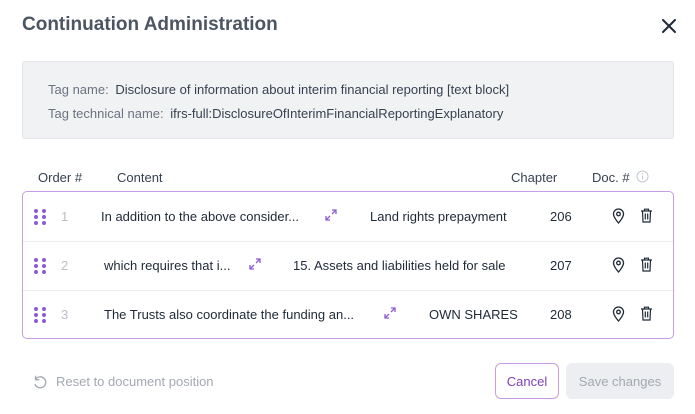 The image size is (695, 414). I want to click on tag-name-label: Tag name:, so click(78, 89).